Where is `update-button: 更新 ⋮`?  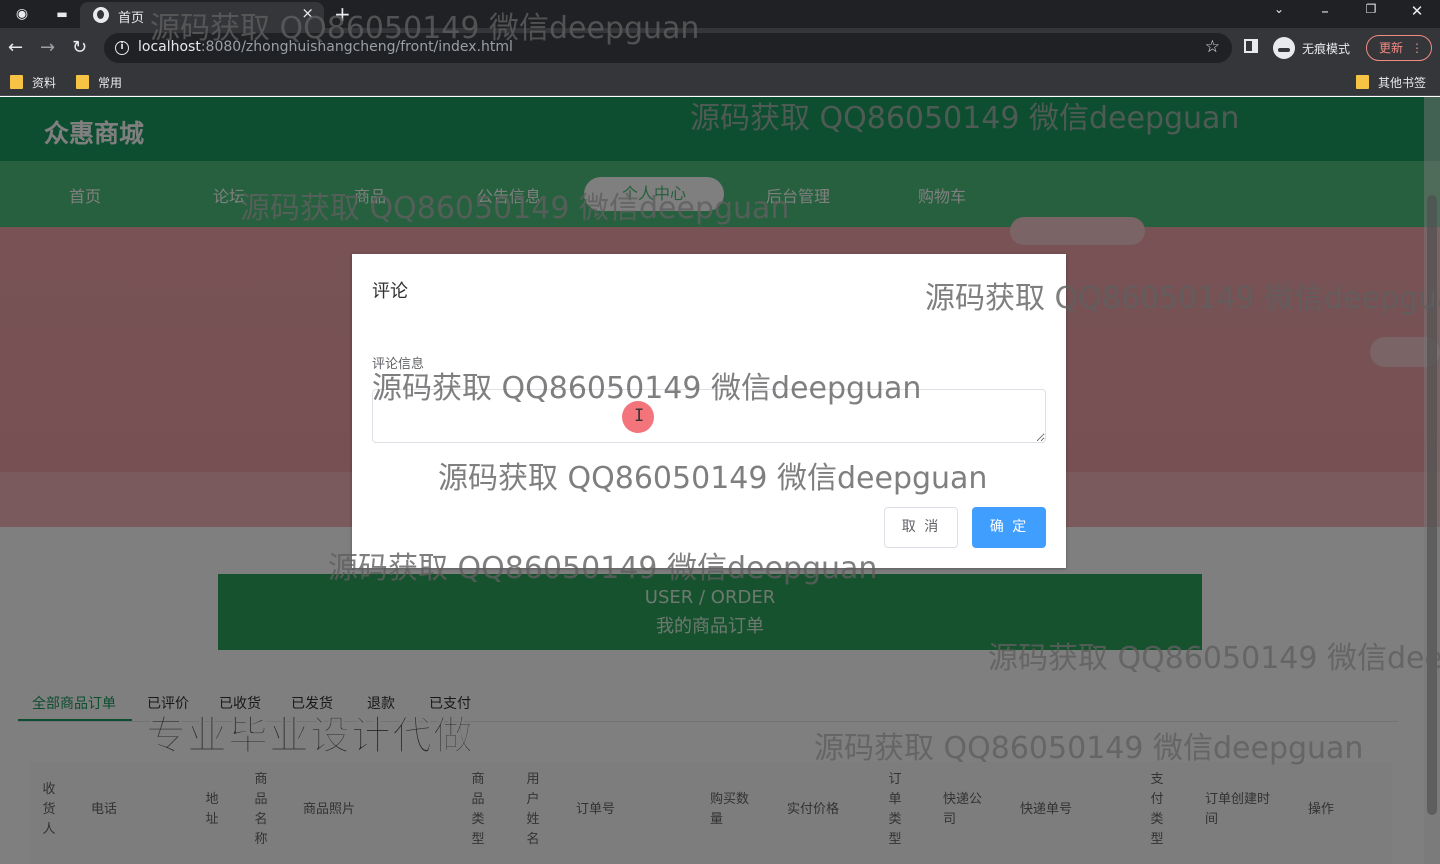 update-button: 更新 ⋮ is located at coordinates (1399, 48).